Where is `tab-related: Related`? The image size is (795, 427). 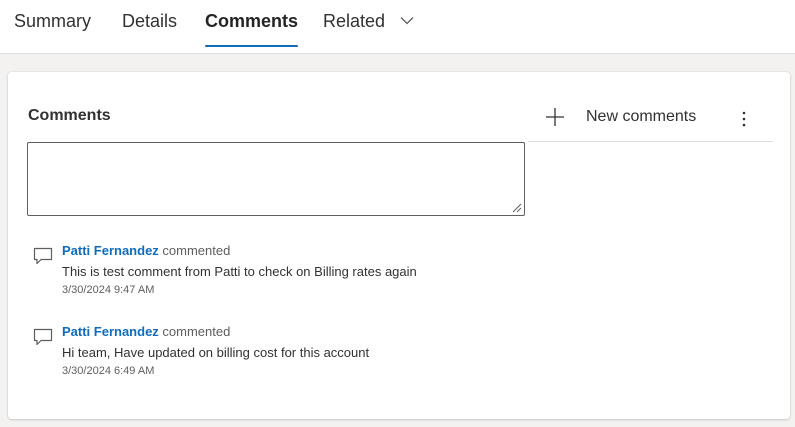 tab-related: Related is located at coordinates (368, 28).